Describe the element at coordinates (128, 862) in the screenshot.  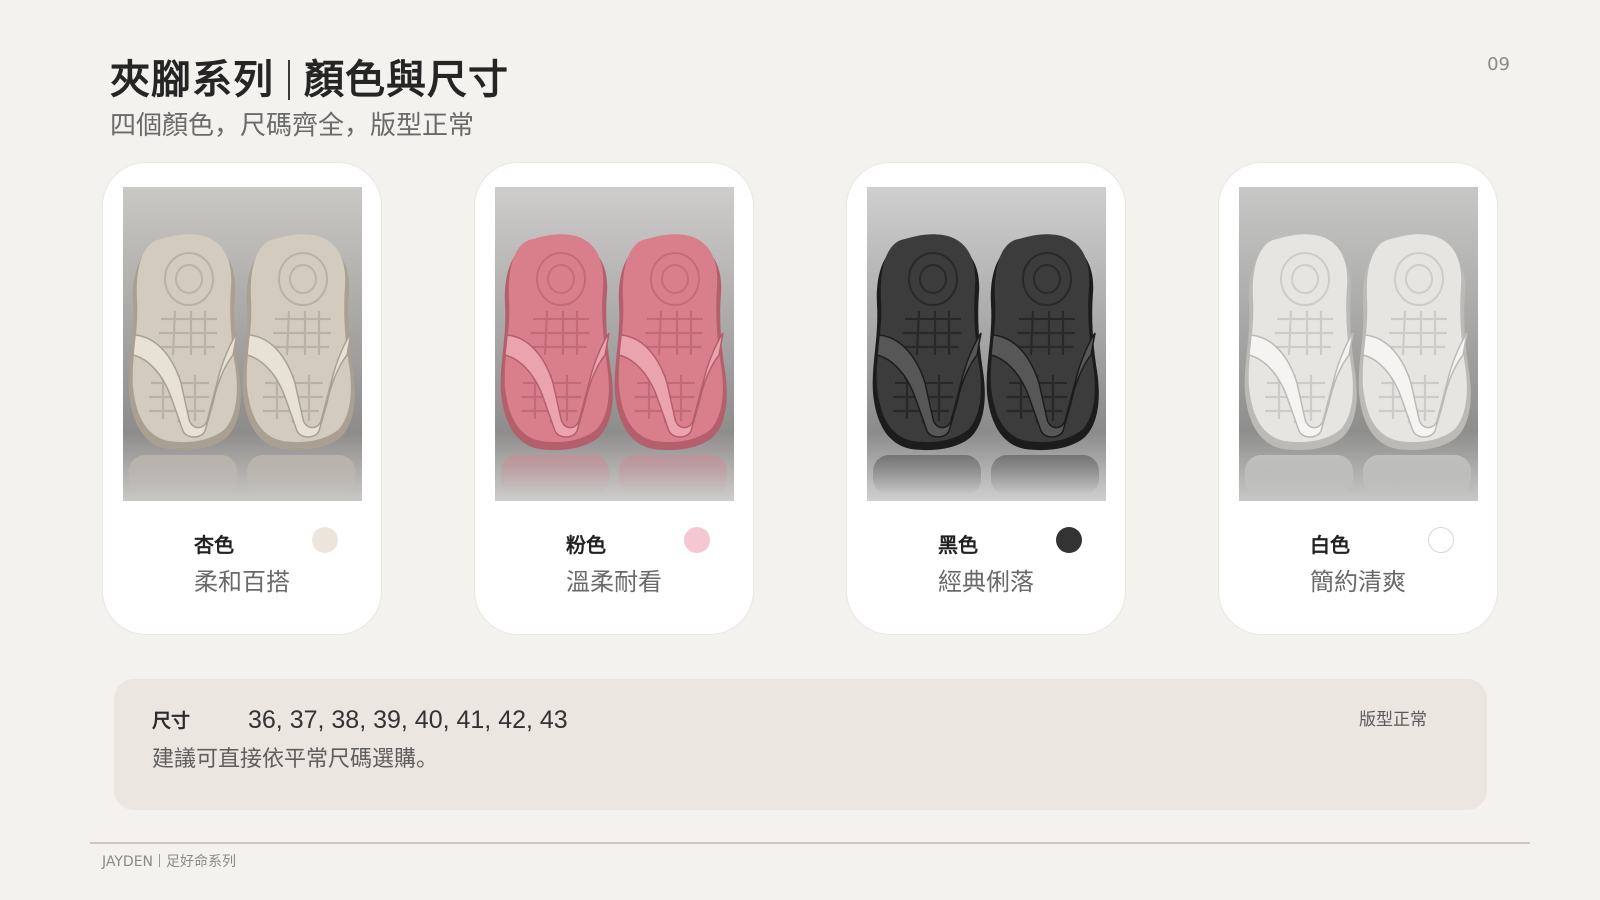
I see `footer-brand: JAYDEN` at that location.